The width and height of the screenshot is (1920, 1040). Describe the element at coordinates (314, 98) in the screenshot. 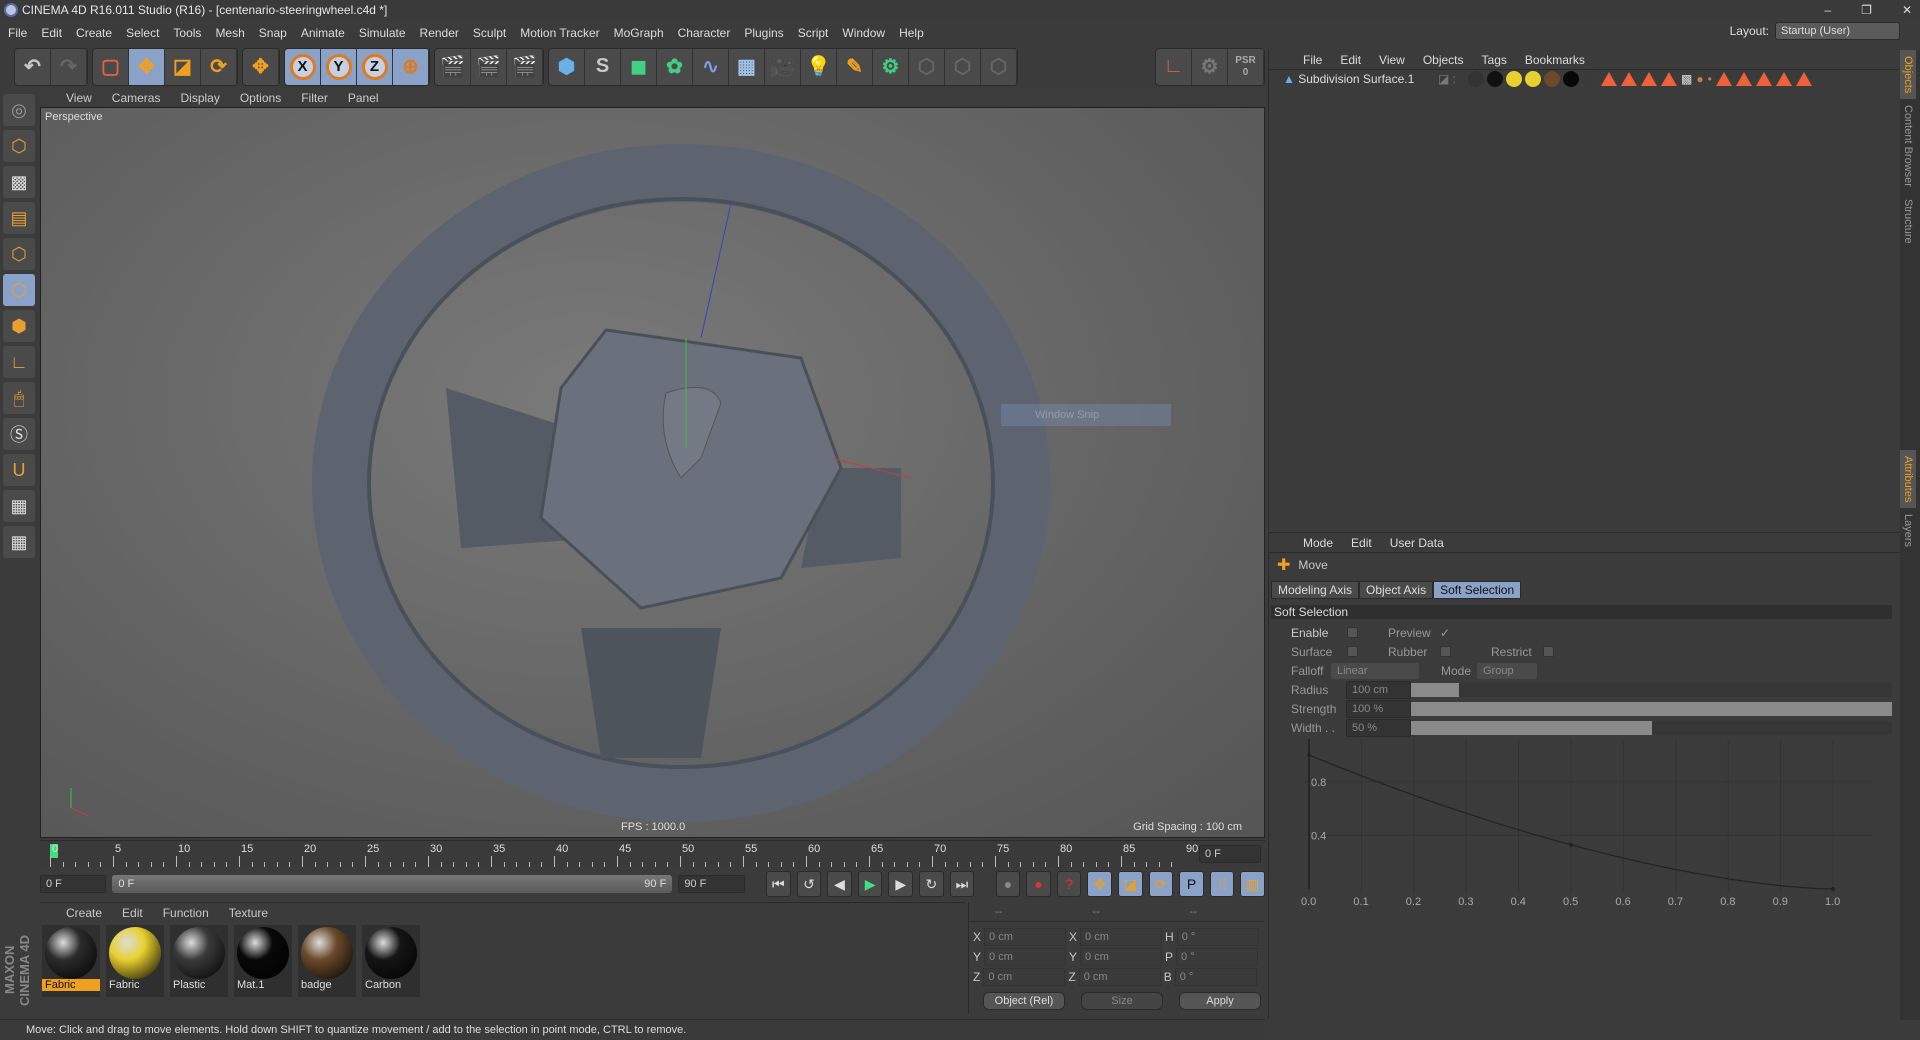

I see `viewport-menu-filter: Filter` at that location.